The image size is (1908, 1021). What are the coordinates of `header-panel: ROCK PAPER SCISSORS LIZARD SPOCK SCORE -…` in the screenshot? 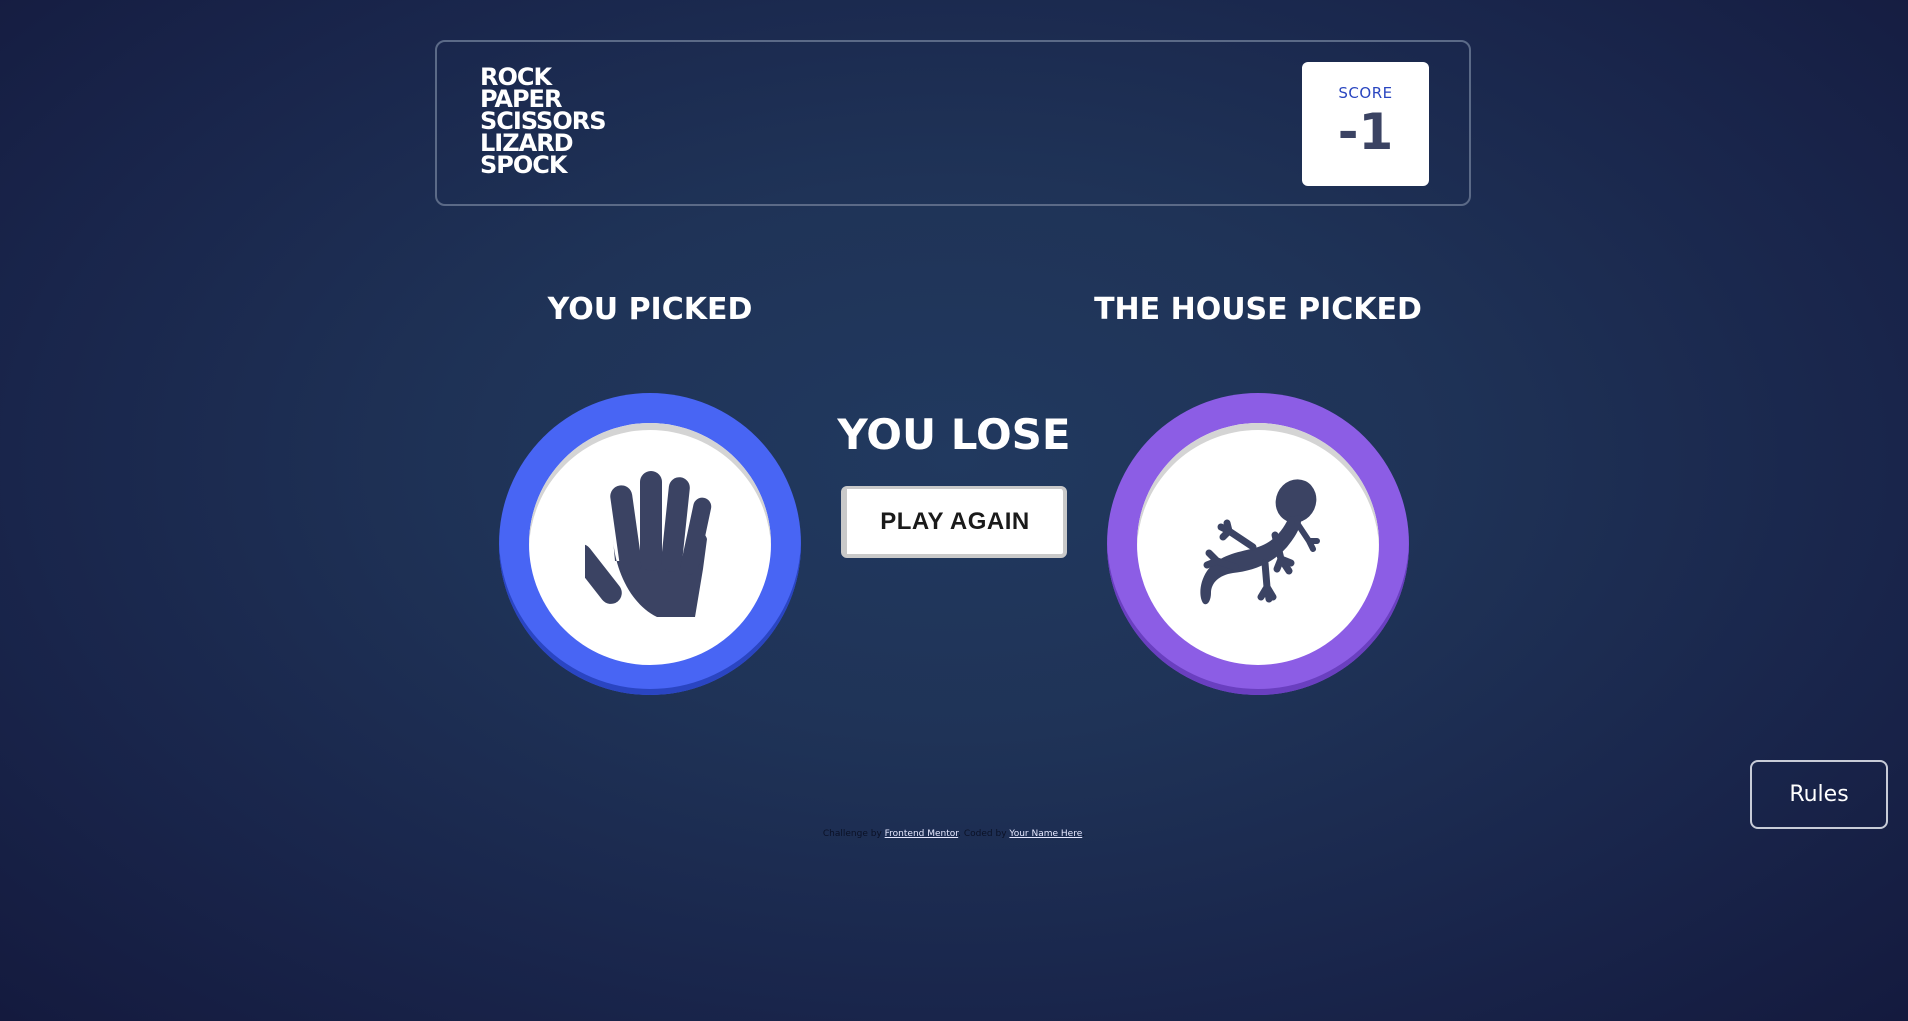 It's located at (953, 123).